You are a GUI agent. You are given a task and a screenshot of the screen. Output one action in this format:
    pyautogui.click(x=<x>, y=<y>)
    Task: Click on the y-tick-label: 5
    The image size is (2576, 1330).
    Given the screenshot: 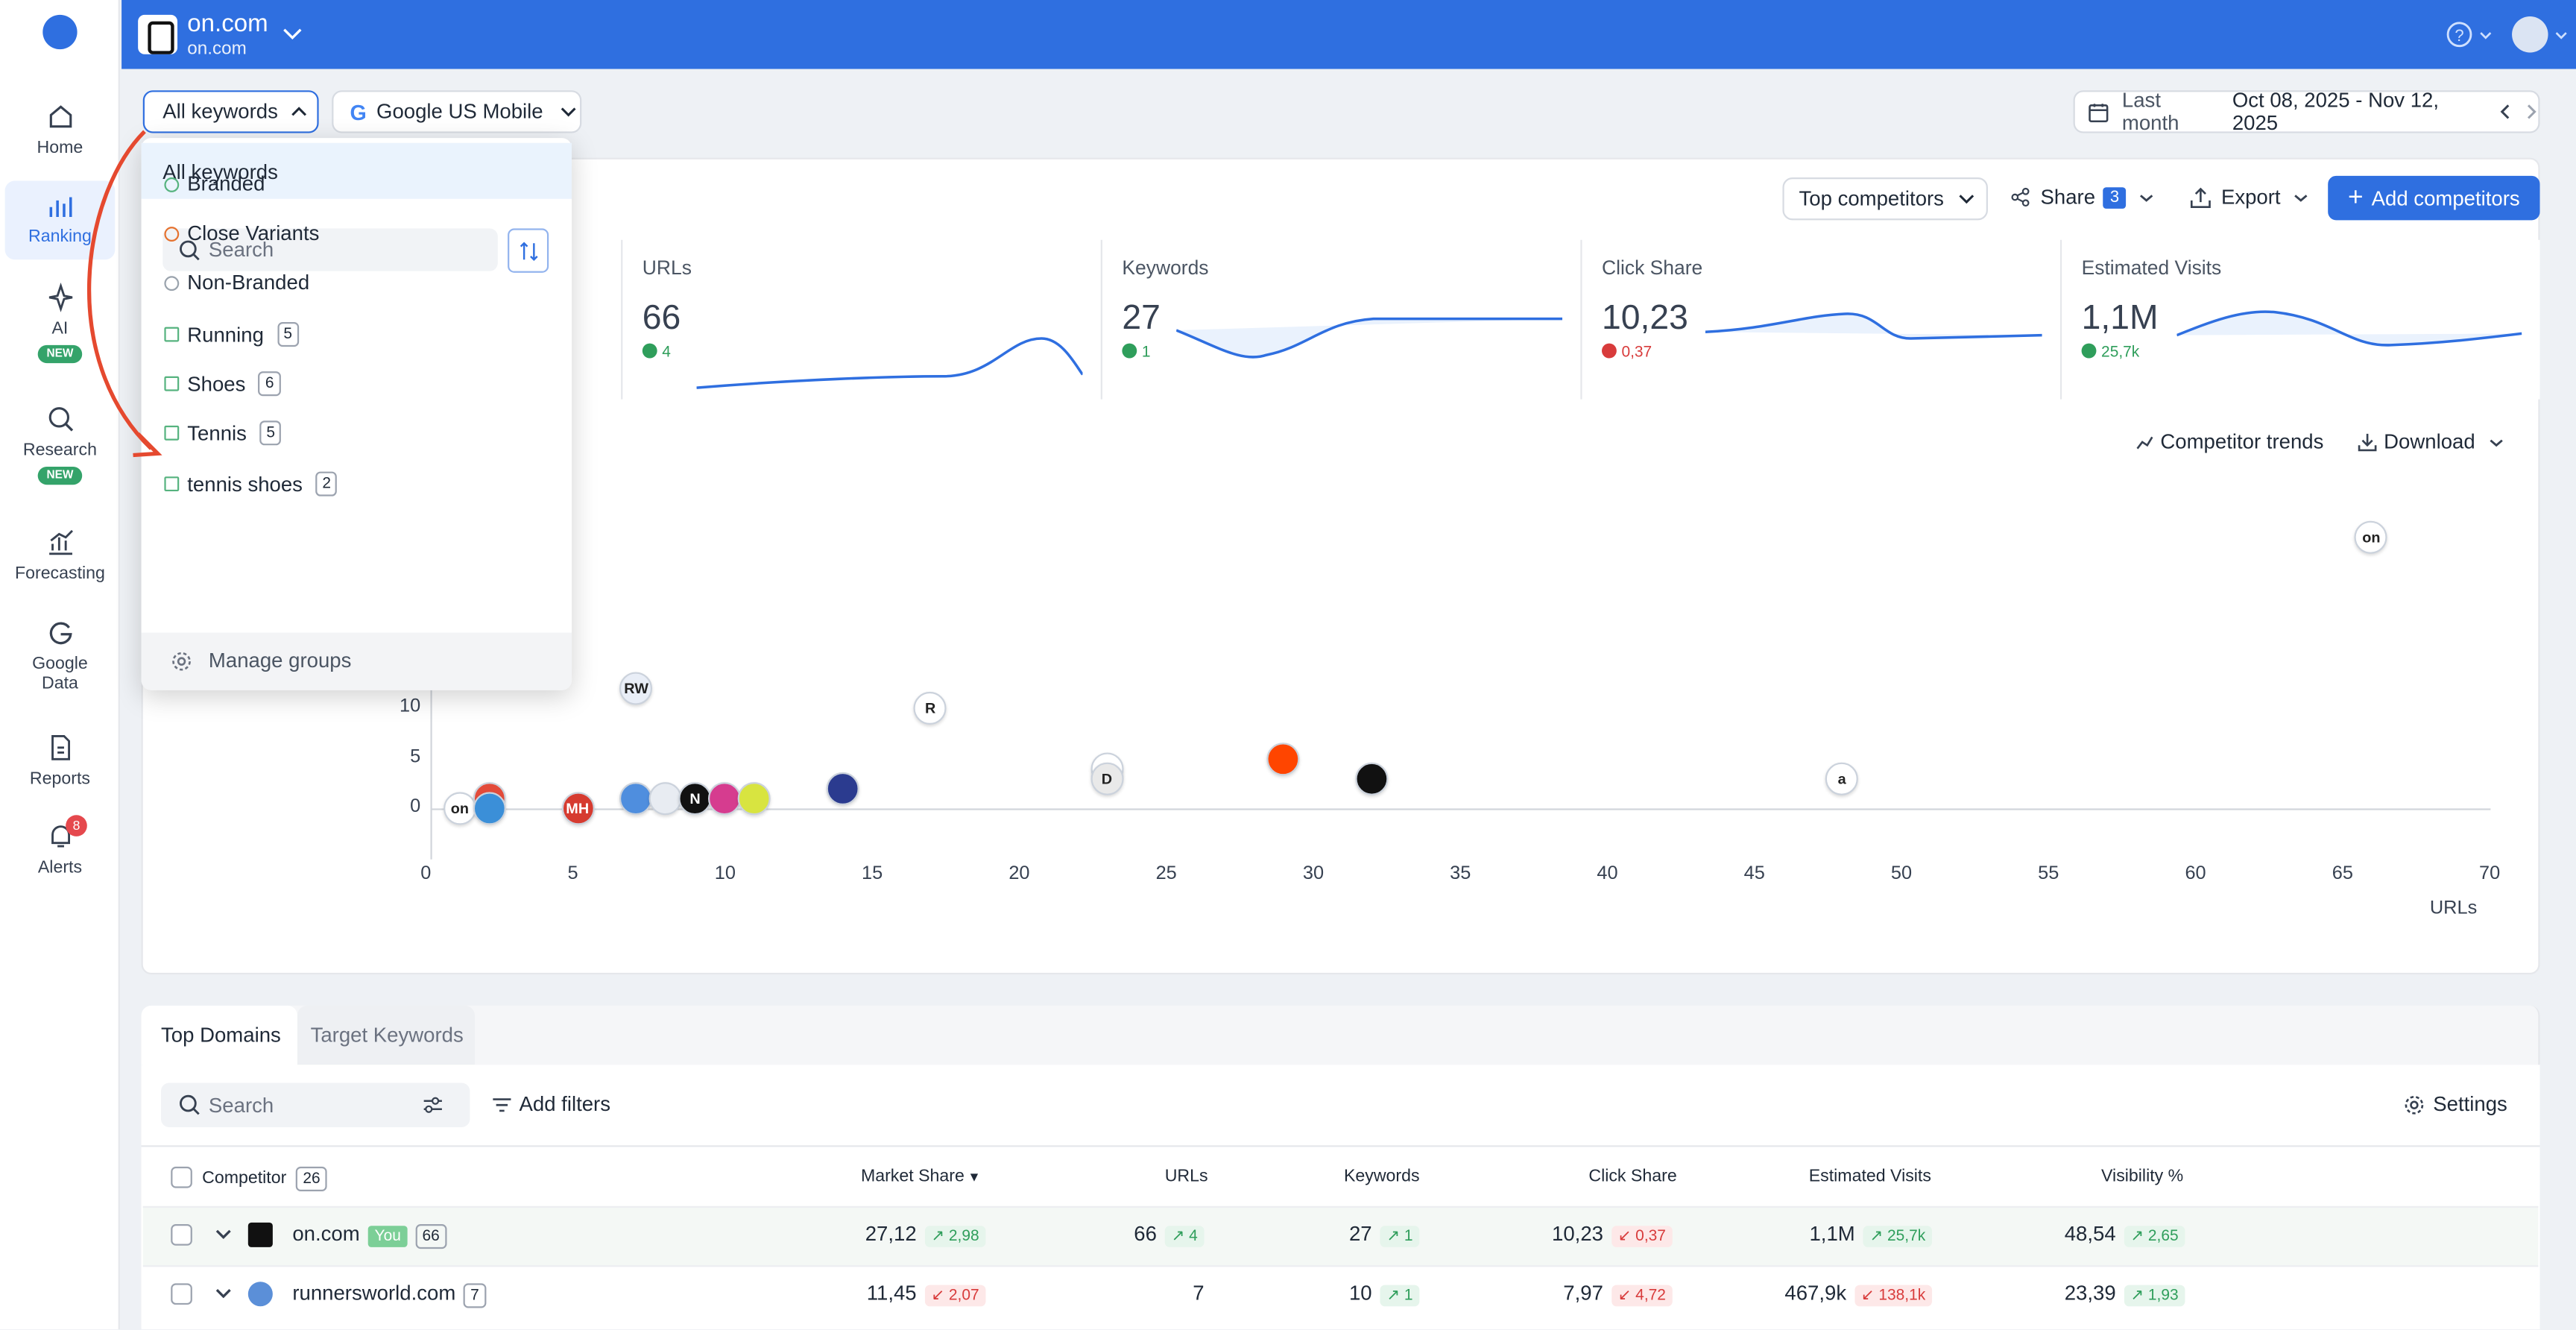 What is the action you would take?
    pyautogui.click(x=415, y=756)
    